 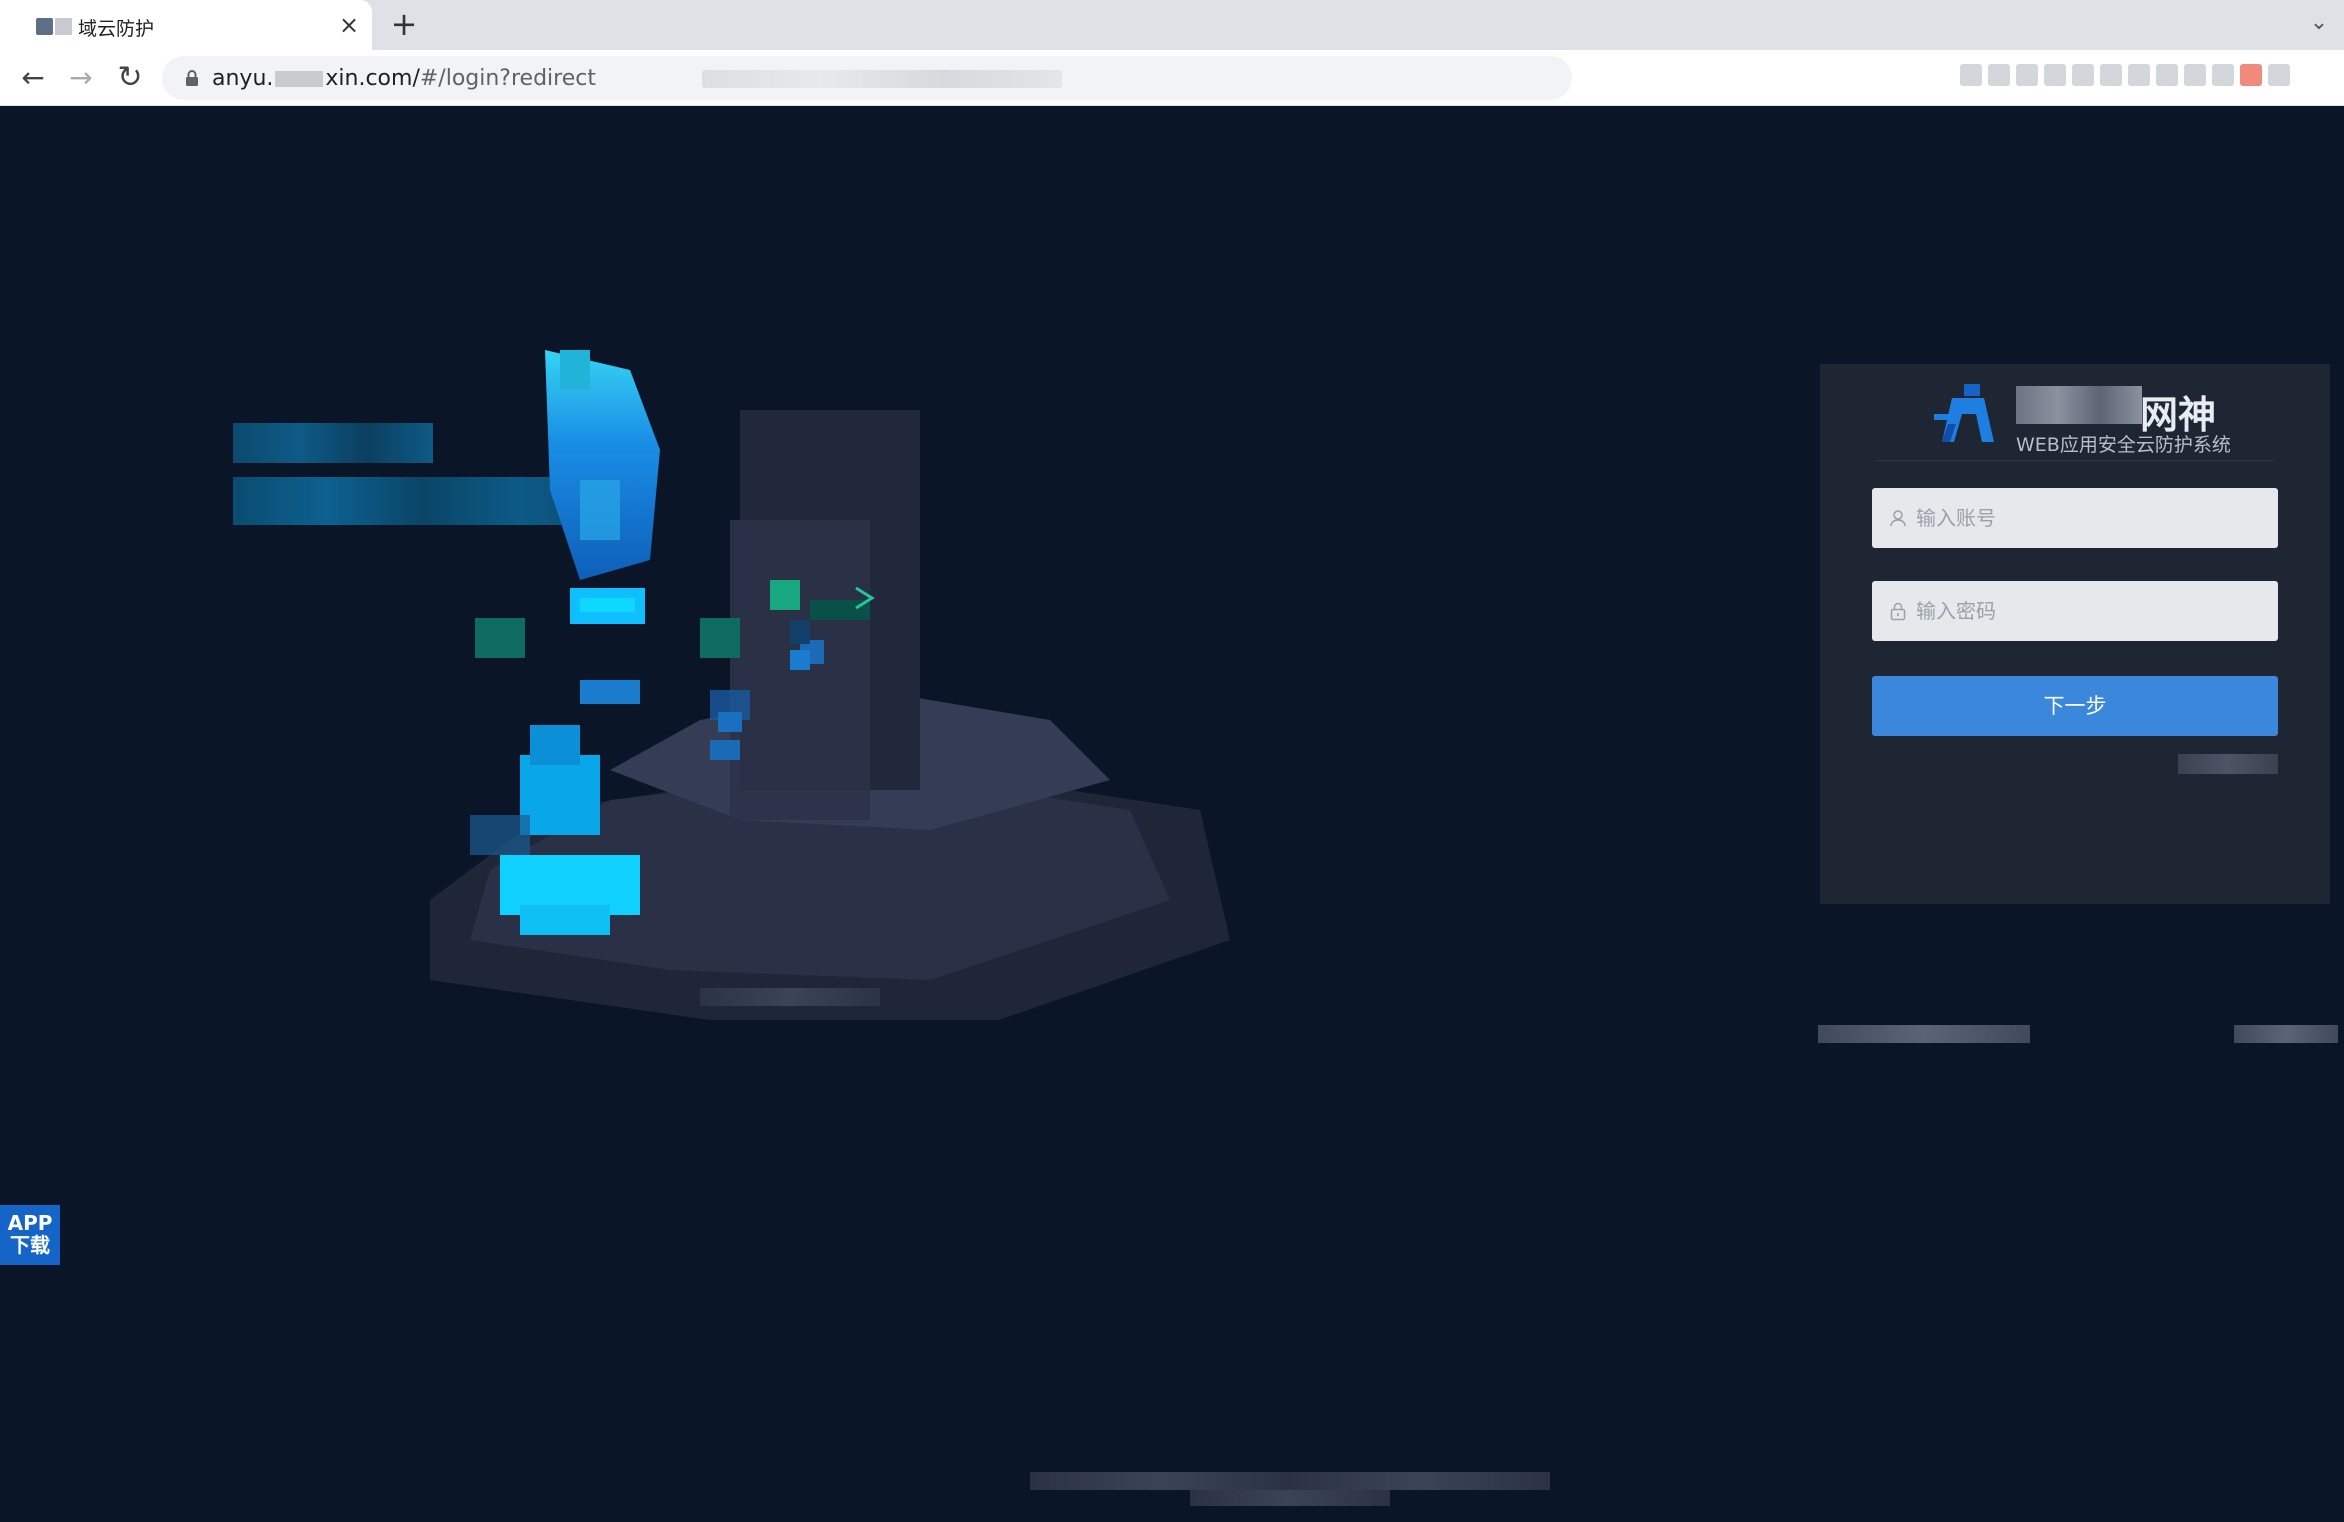 What do you see at coordinates (1172, 25) in the screenshot?
I see `browser-tabstrip: 域云防护 × + ⌄` at bounding box center [1172, 25].